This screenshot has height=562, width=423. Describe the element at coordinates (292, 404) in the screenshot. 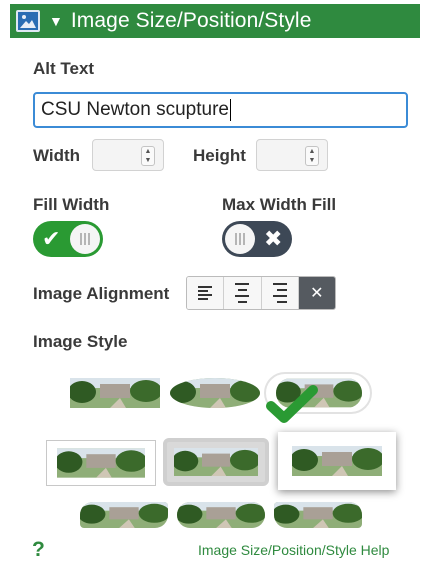

I see `selected-check-icon` at that location.